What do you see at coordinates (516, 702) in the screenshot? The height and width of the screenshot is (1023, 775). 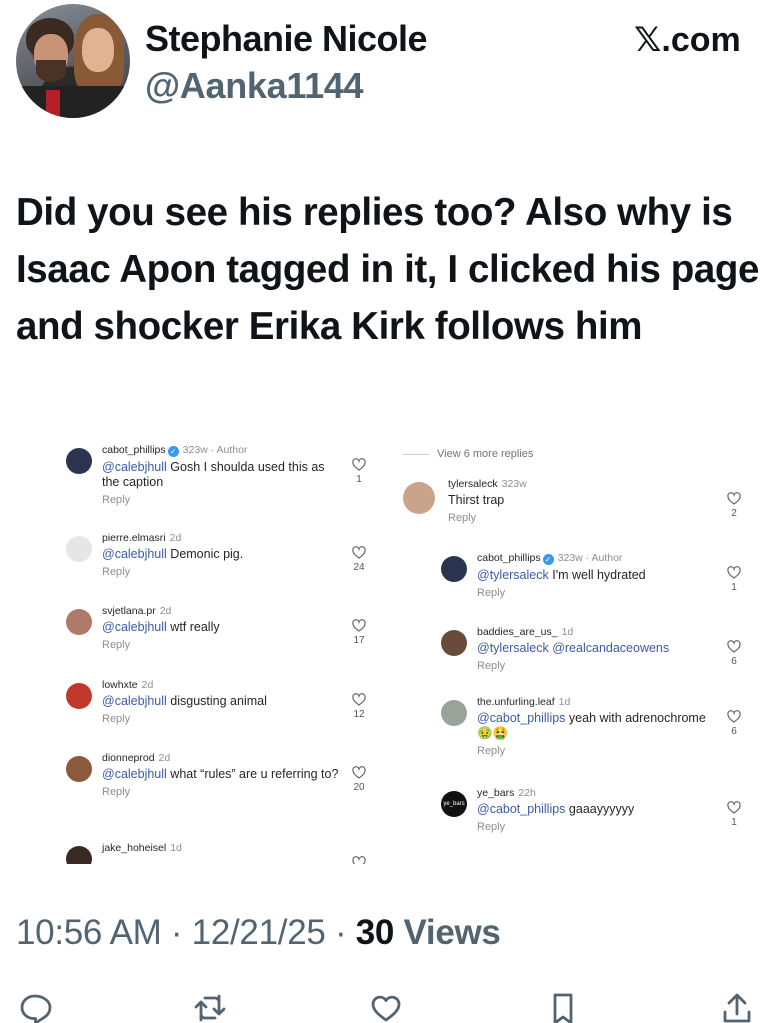 I see `username: the.unfurling.leaf` at bounding box center [516, 702].